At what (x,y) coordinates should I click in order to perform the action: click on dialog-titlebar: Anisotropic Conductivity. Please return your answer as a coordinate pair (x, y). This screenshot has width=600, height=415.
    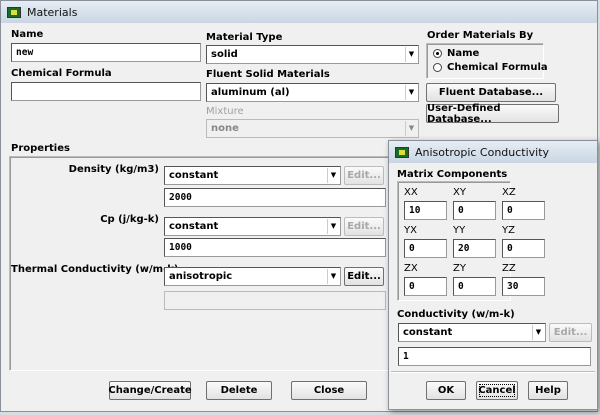
    Looking at the image, I should click on (493, 152).